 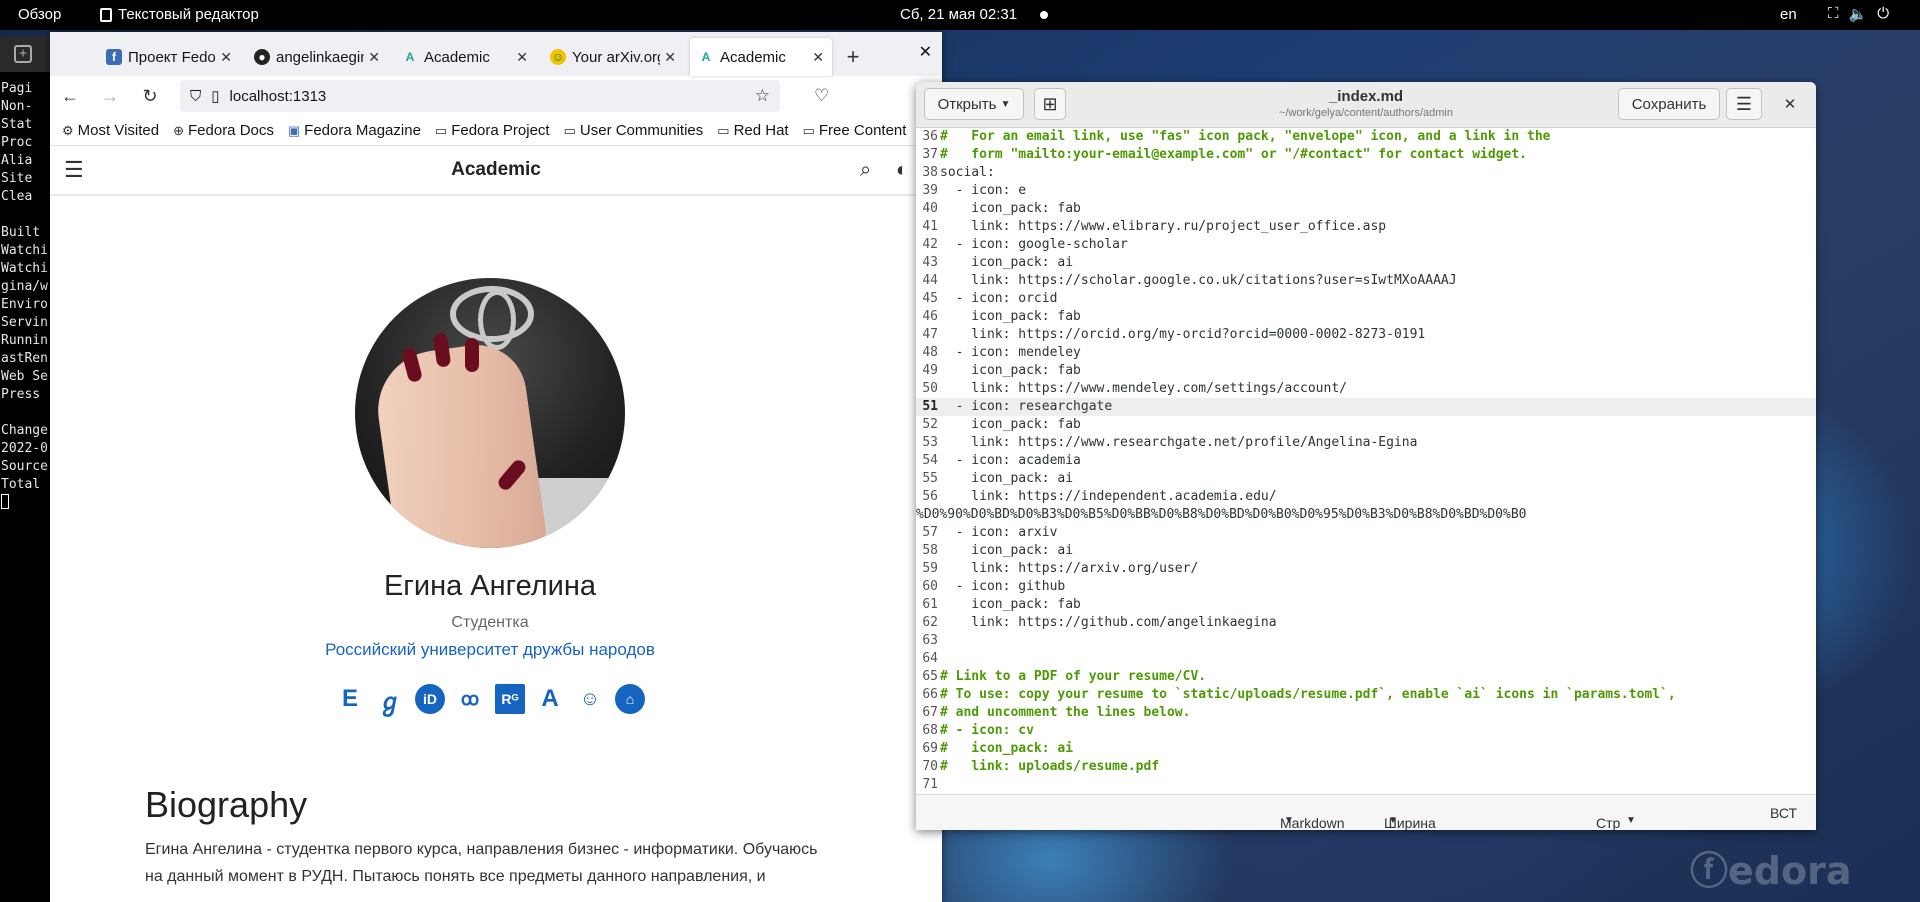 What do you see at coordinates (1366, 317) in the screenshot?
I see `code-line: 46 icon_pack: fab` at bounding box center [1366, 317].